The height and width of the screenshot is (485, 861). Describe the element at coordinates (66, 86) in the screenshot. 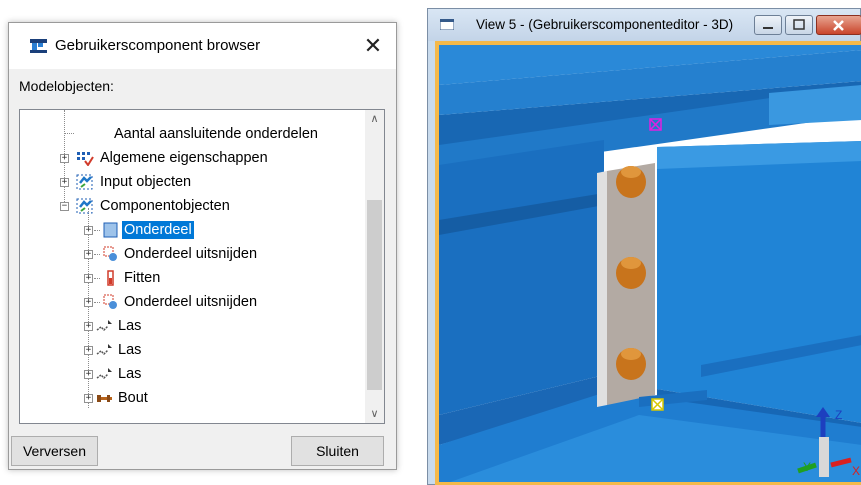

I see `model-objects-label: Modelobjecten:` at that location.